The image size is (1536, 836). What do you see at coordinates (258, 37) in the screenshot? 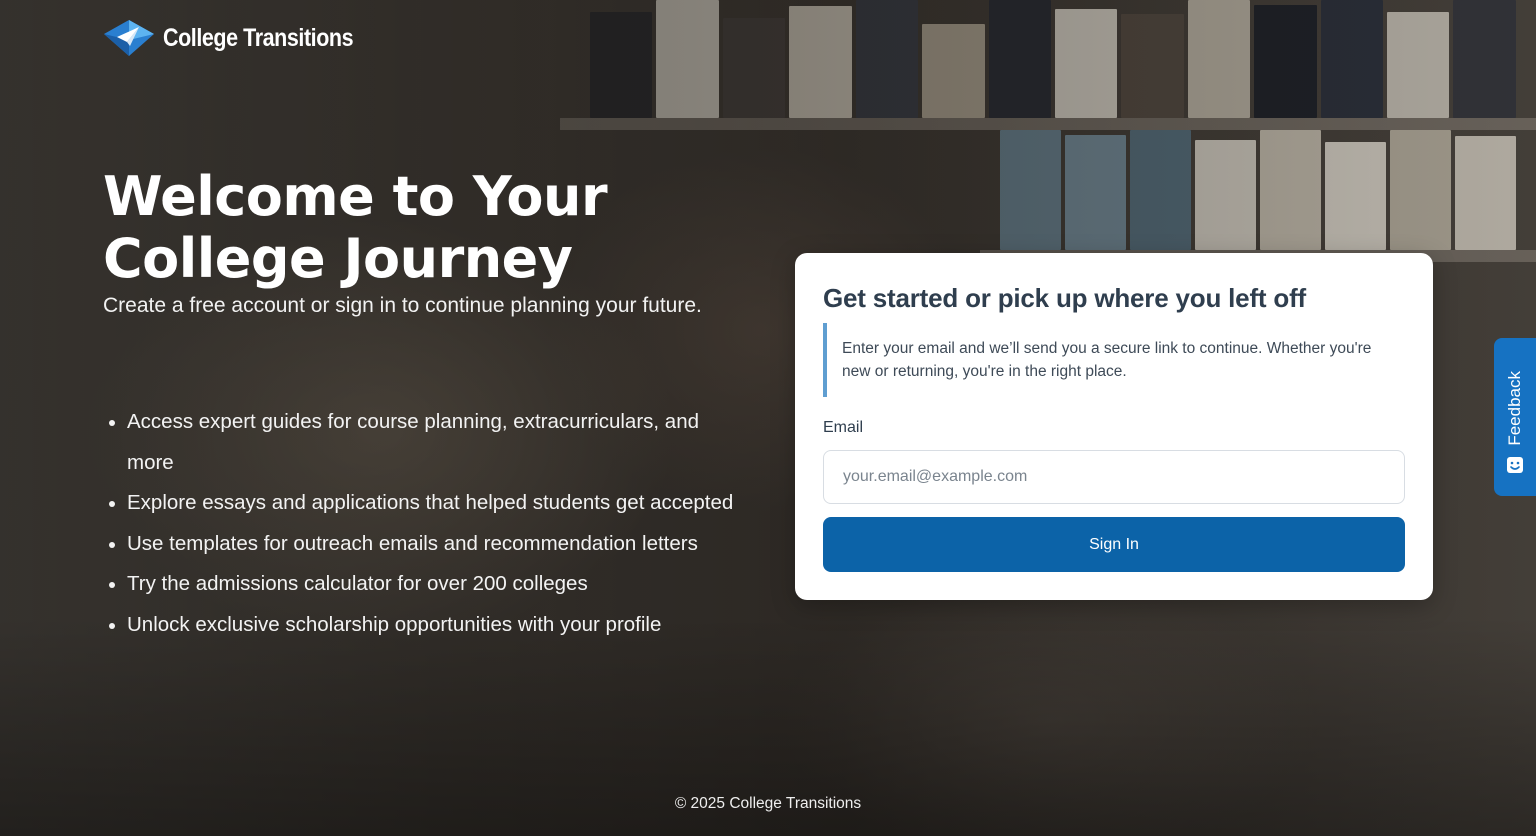
I see `brand-name: College Transitions` at bounding box center [258, 37].